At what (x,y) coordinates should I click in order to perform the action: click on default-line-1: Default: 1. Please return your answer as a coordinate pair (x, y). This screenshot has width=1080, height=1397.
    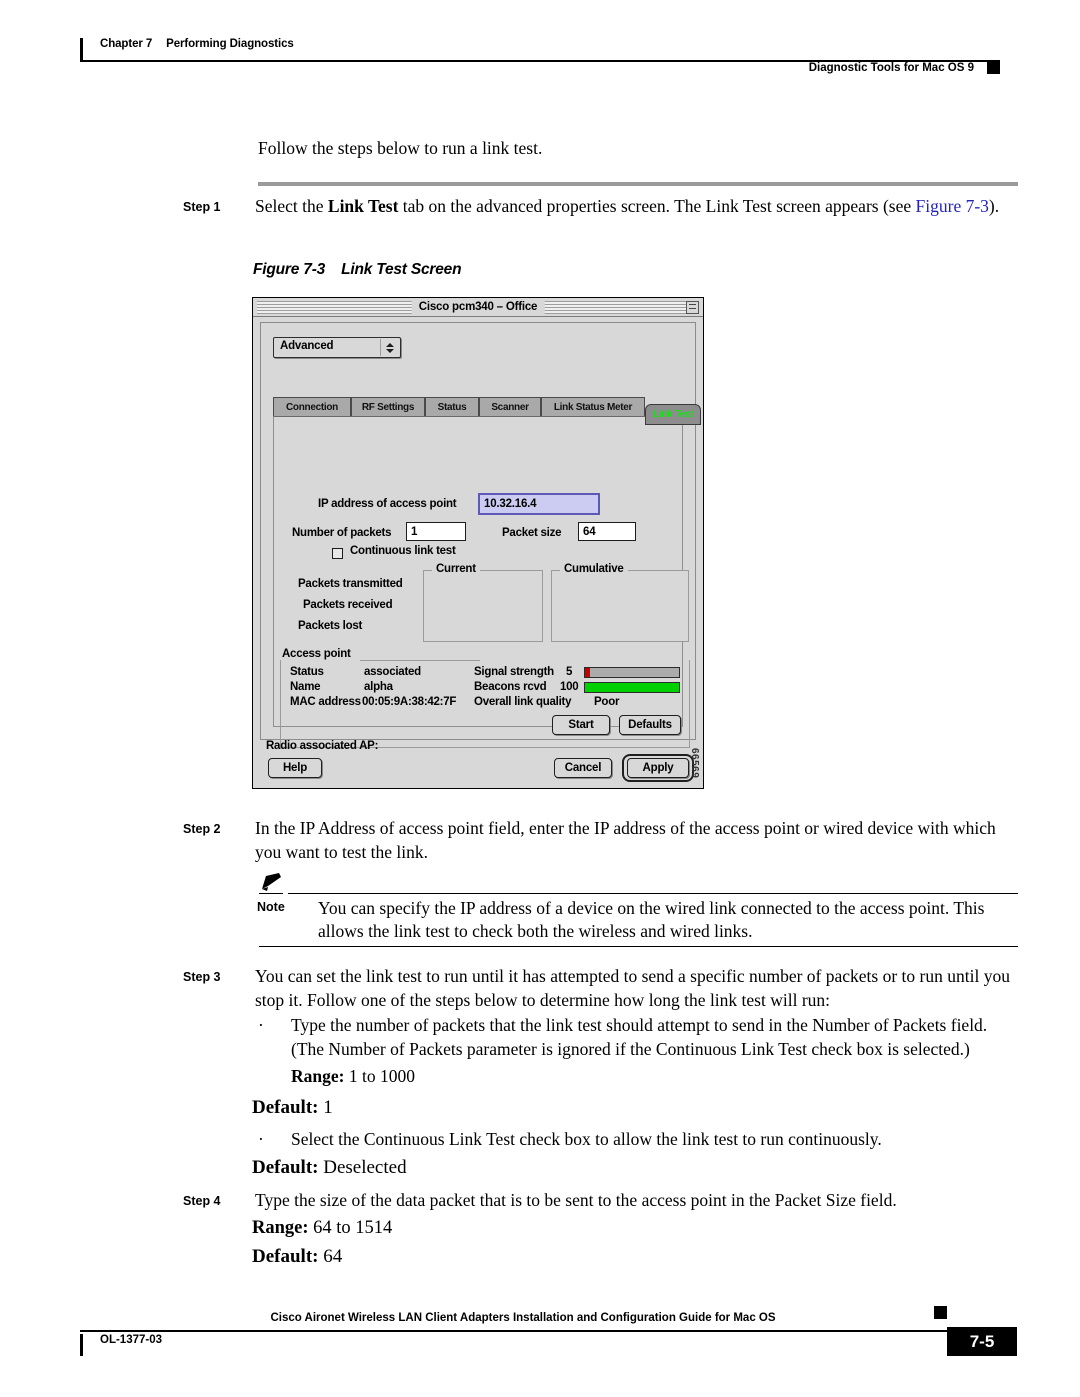
    Looking at the image, I should click on (292, 1108).